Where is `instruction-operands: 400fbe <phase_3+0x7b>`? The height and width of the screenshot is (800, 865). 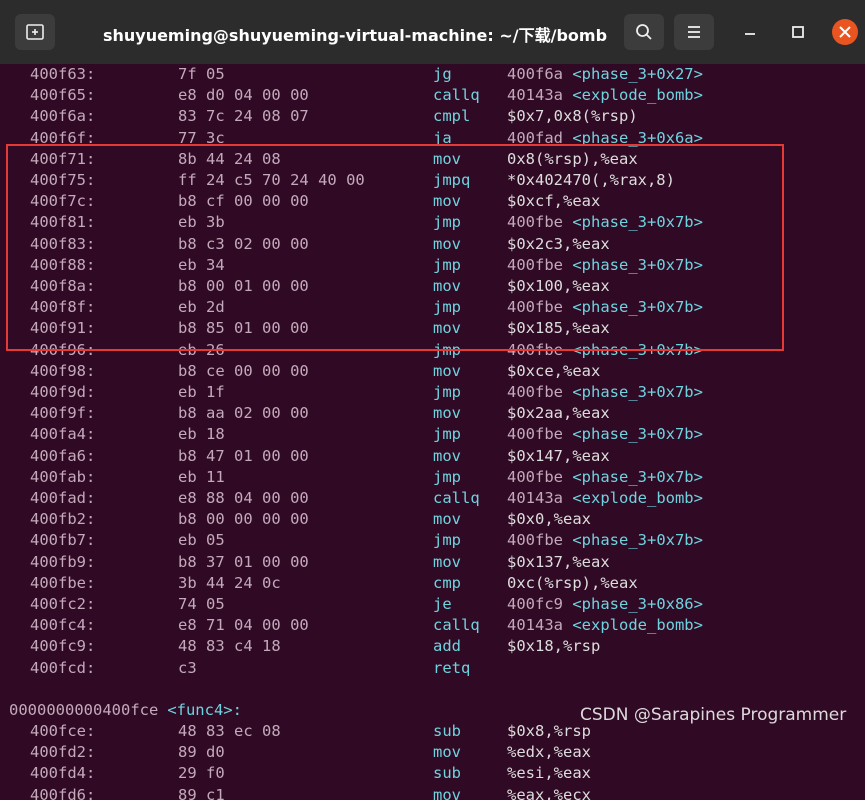
instruction-operands: 400fbe <phase_3+0x7b> is located at coordinates (605, 476).